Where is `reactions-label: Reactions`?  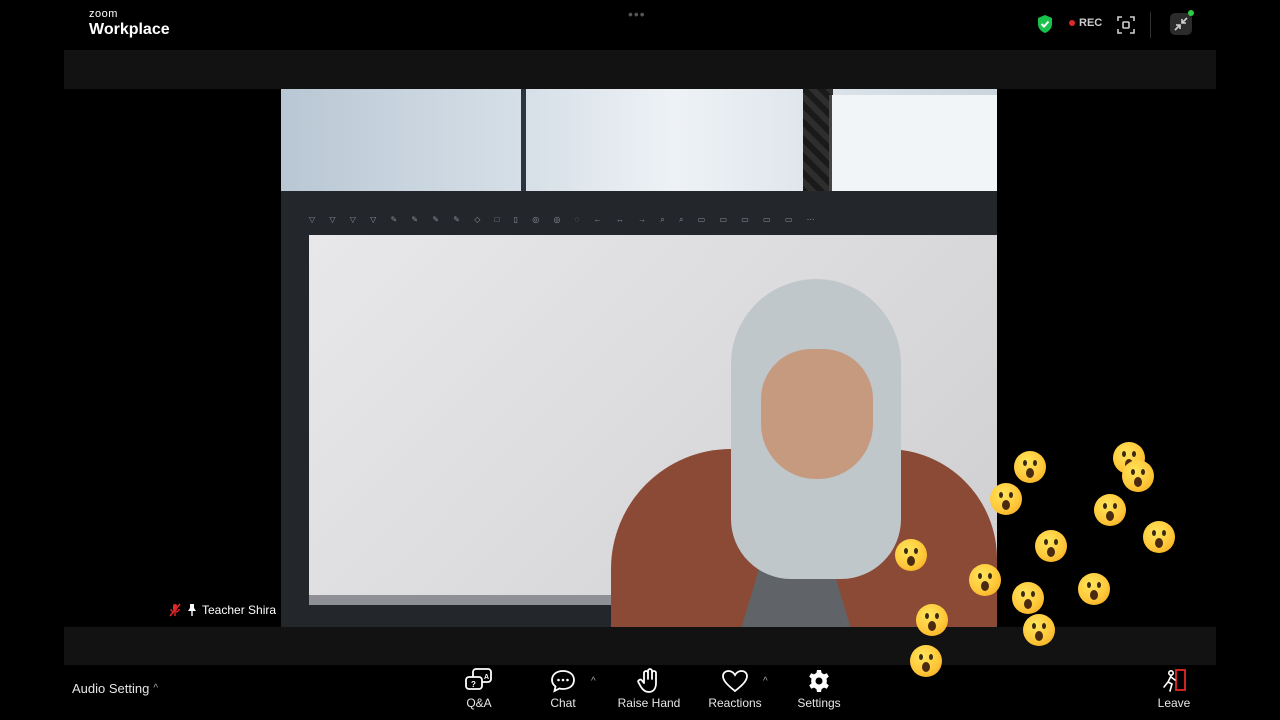
reactions-label: Reactions is located at coordinates (735, 703).